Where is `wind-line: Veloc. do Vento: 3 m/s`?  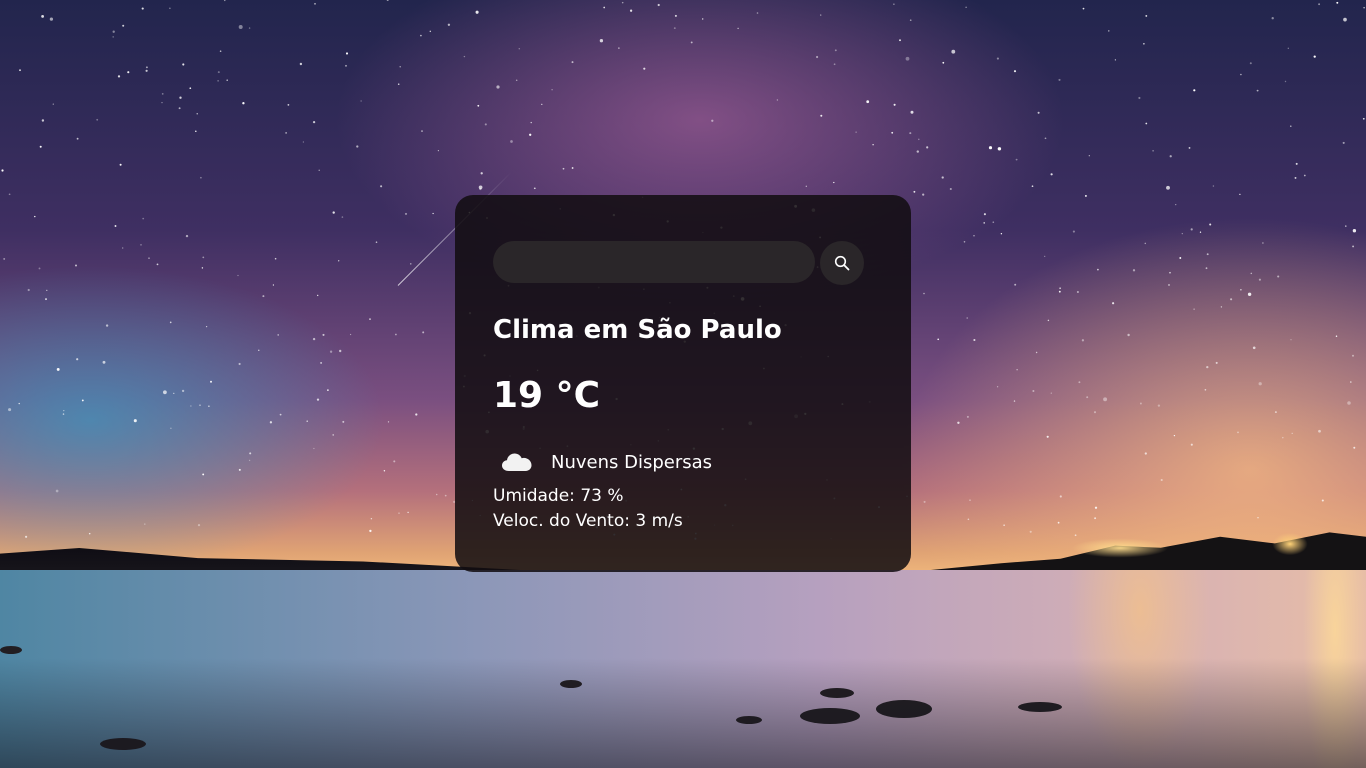 wind-line: Veloc. do Vento: 3 m/s is located at coordinates (588, 521).